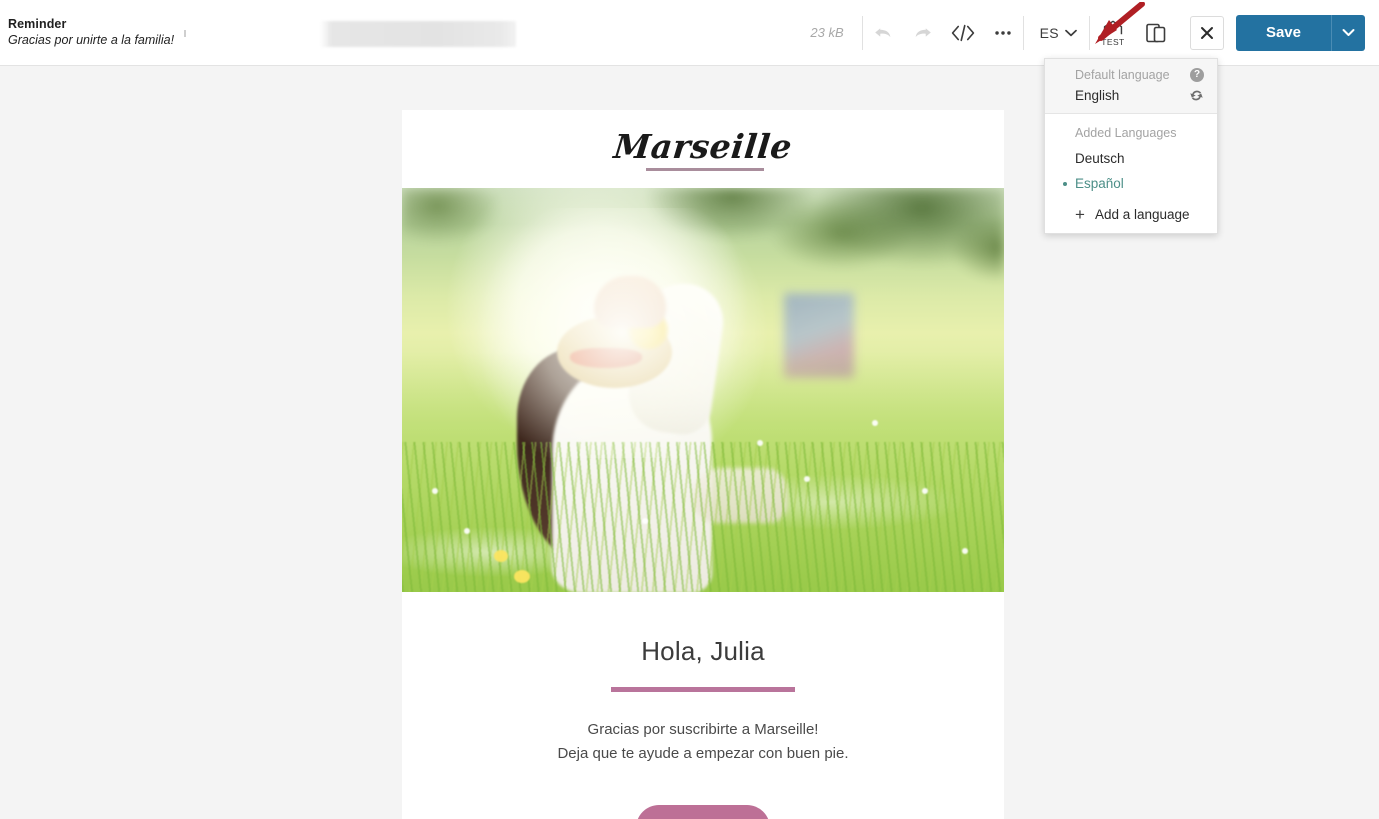 This screenshot has height=819, width=1379. I want to click on undo-button, so click(883, 33).